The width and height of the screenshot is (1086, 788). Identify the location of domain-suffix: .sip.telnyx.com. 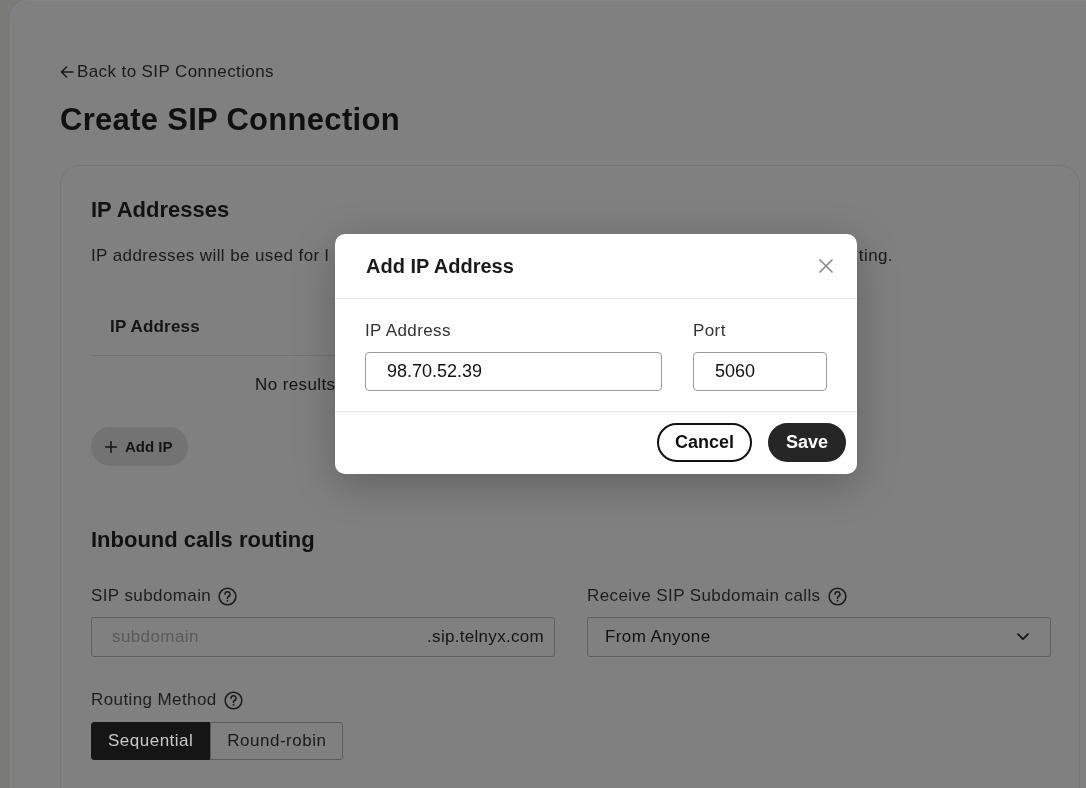
(485, 637).